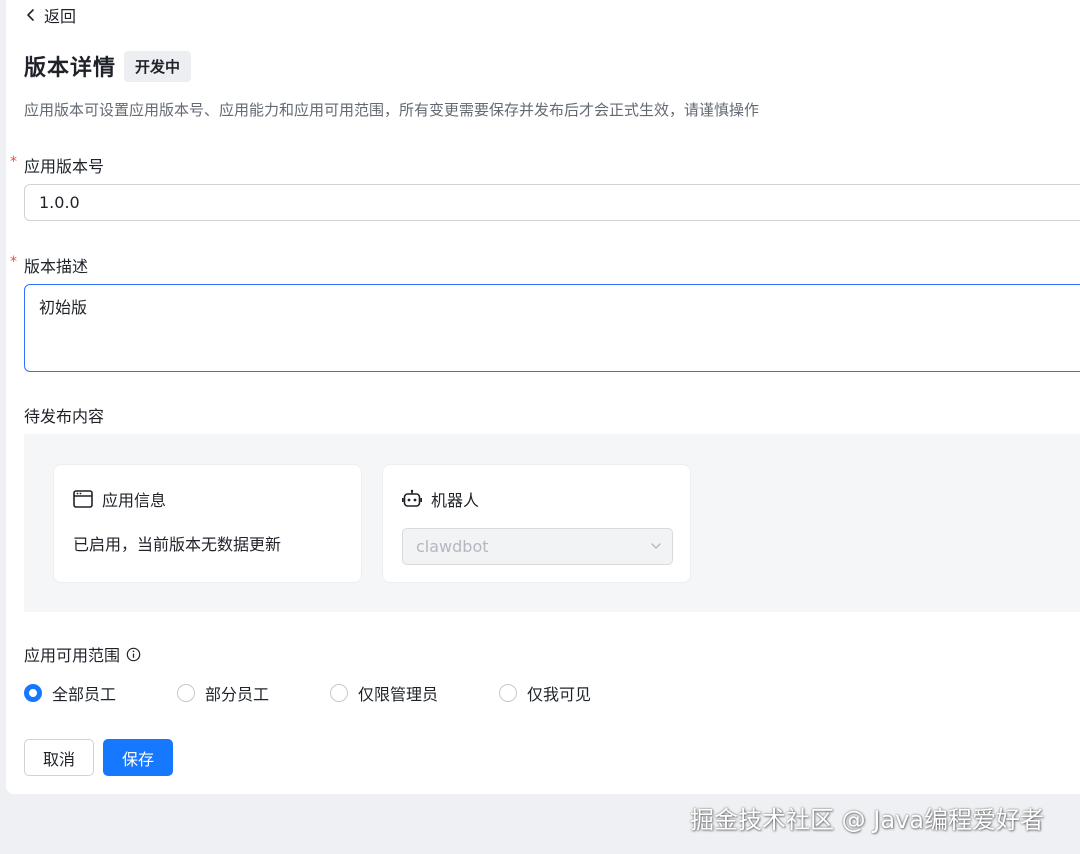 This screenshot has width=1080, height=854. What do you see at coordinates (867, 820) in the screenshot?
I see `watermark-text: 掘金技术社区 @ Java编程爱好者` at bounding box center [867, 820].